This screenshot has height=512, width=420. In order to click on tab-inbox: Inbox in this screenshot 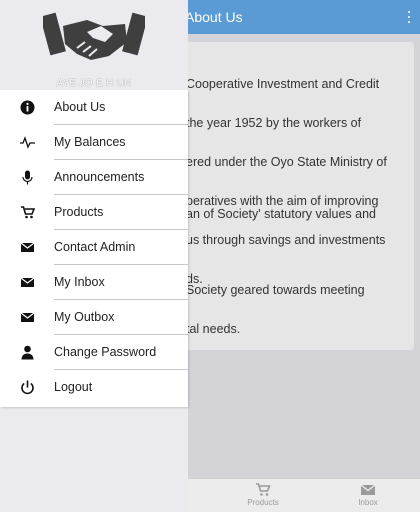, I will do `click(368, 495)`.